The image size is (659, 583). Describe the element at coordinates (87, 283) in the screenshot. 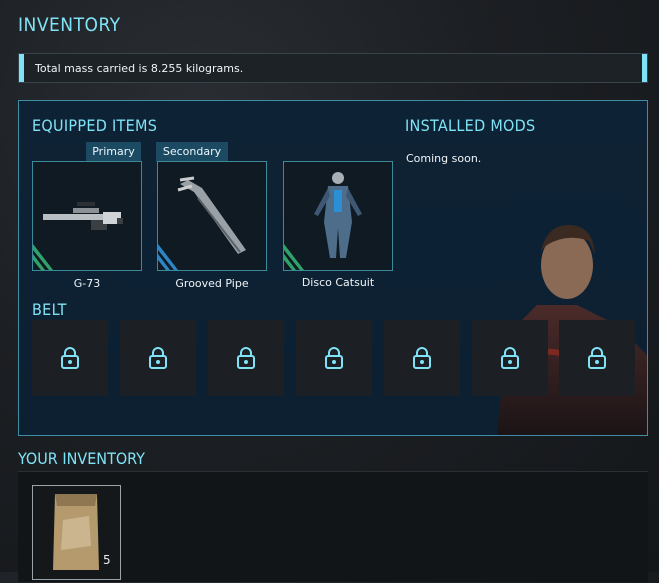

I see `item-name-primary: G-73` at that location.